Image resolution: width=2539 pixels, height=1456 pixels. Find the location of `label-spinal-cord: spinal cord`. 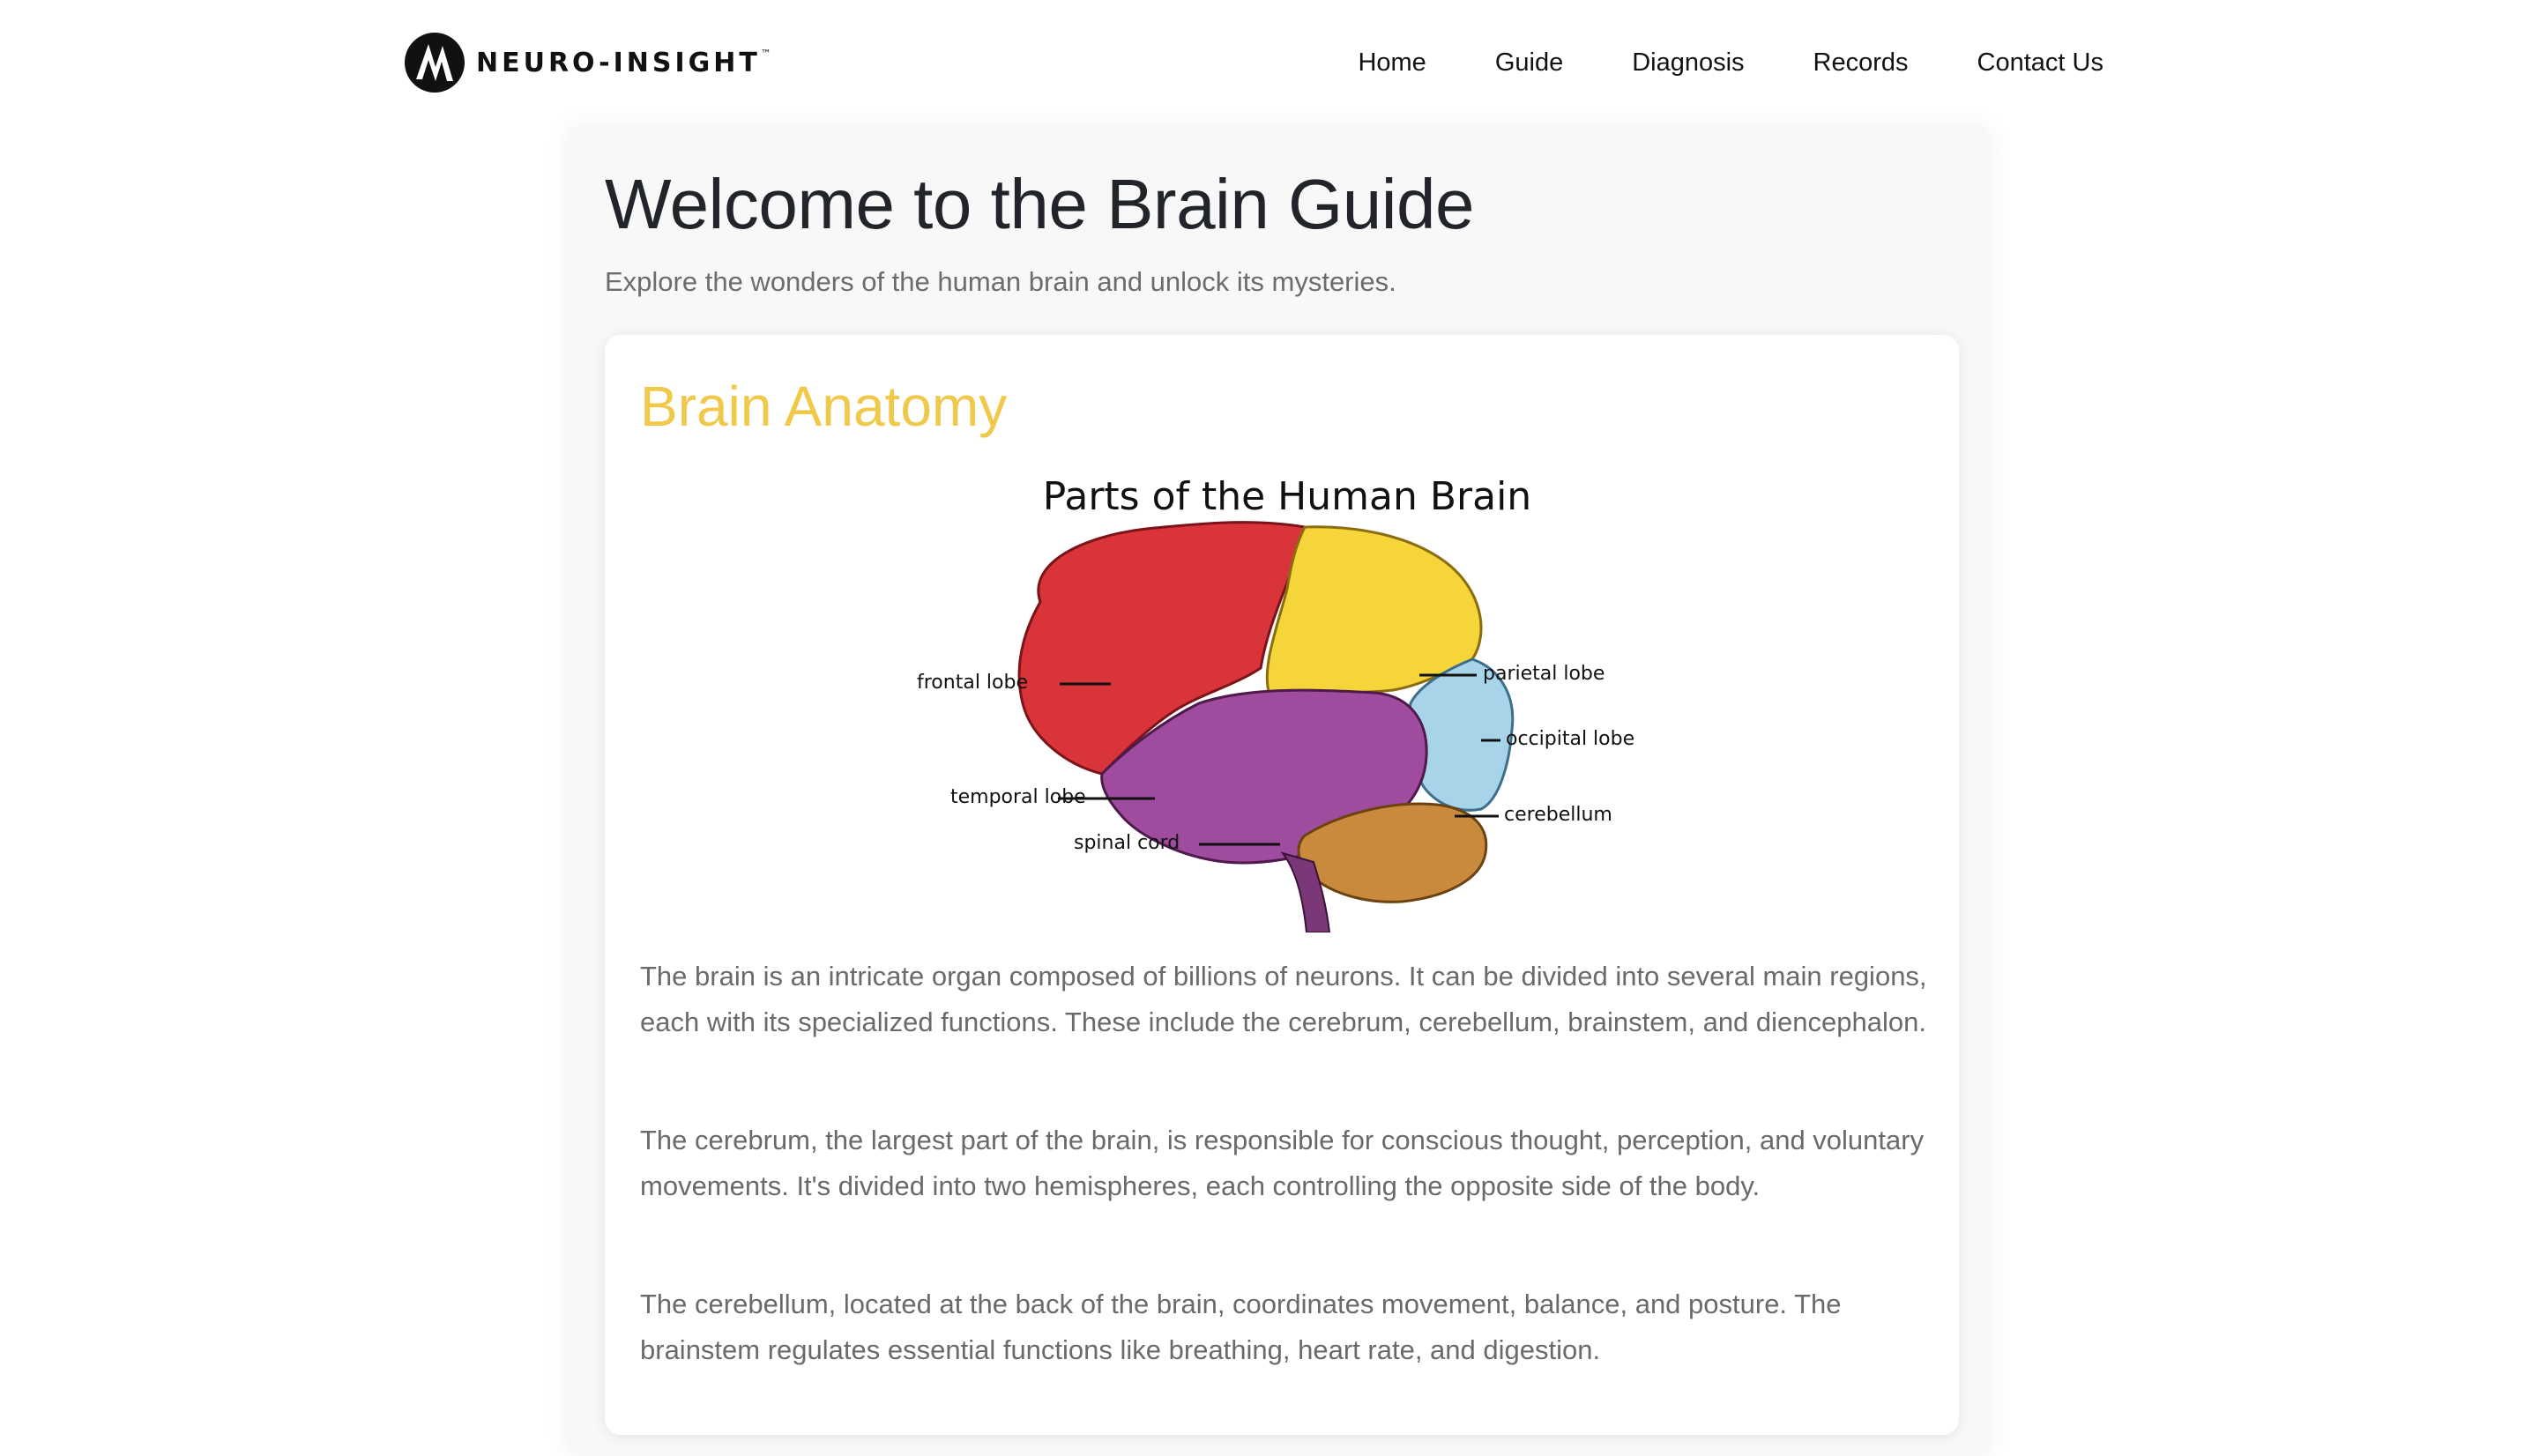

label-spinal-cord: spinal cord is located at coordinates (1127, 843).